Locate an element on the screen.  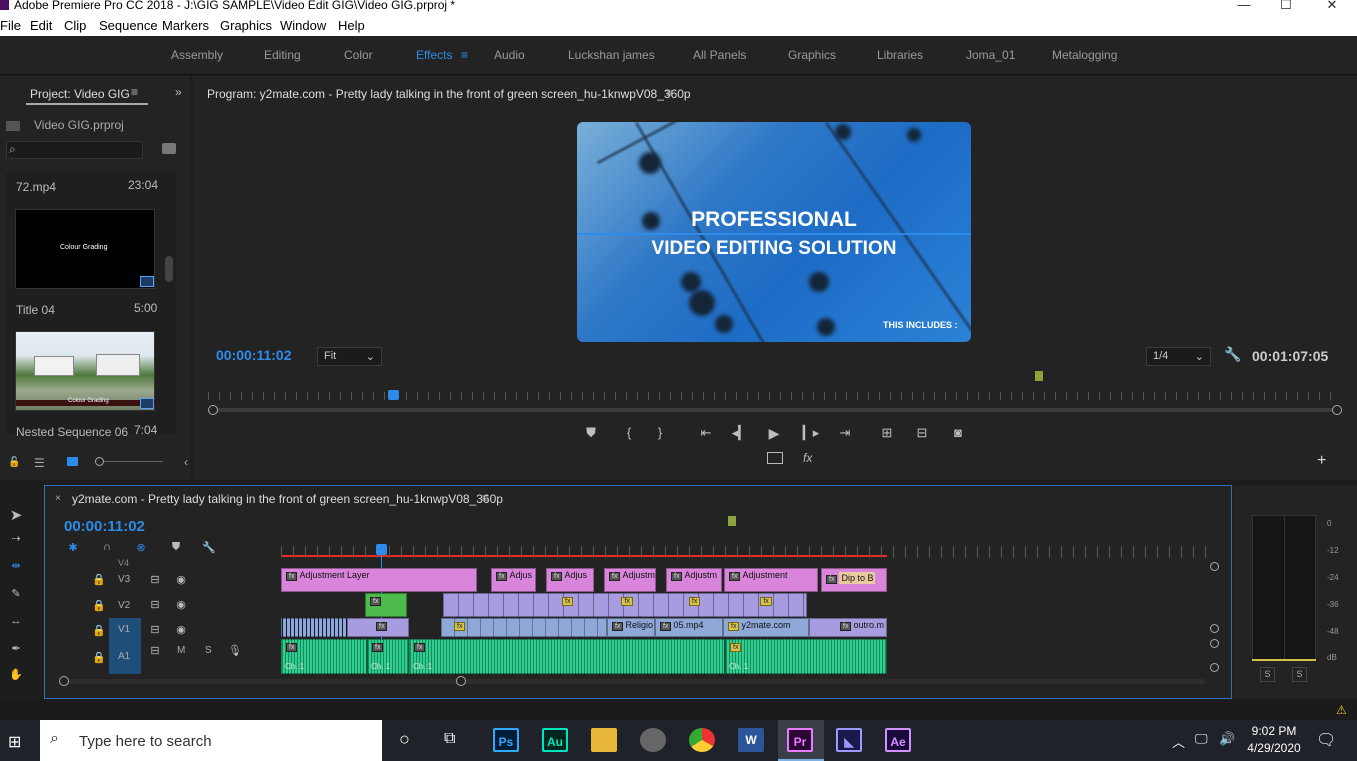
file-explorer-icon is located at coordinates (604, 740).